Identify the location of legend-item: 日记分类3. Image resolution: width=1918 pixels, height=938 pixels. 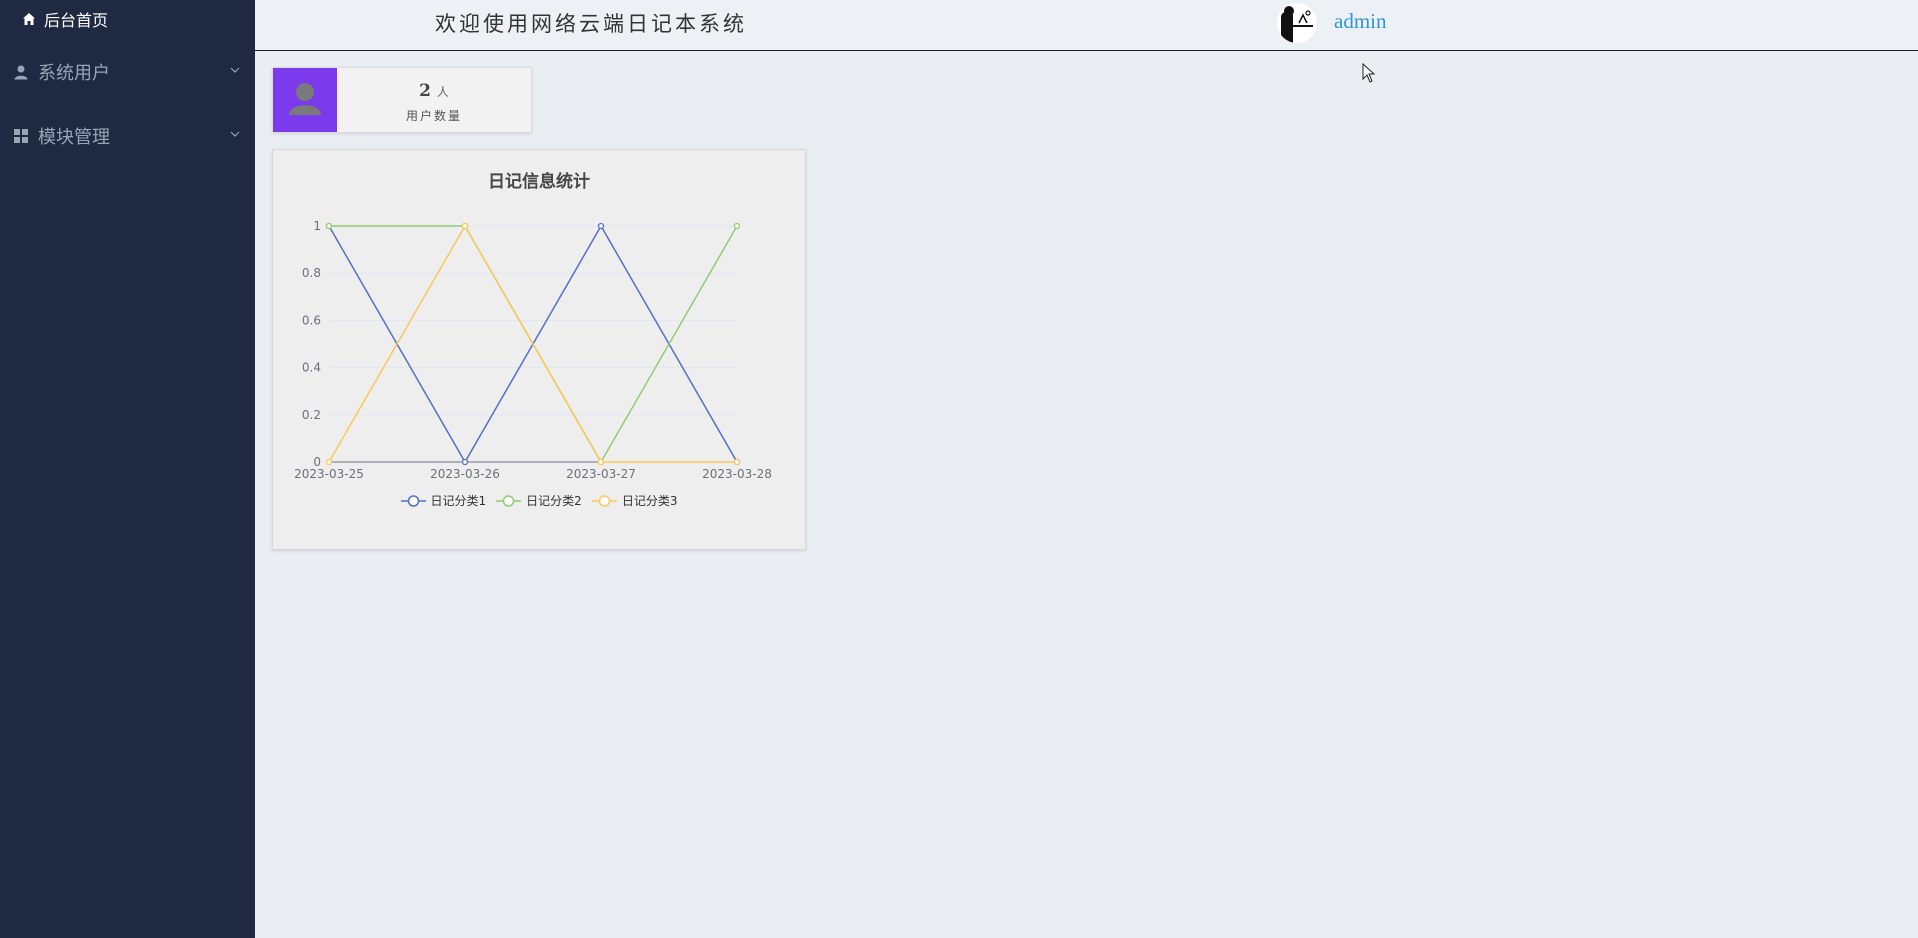
(634, 500).